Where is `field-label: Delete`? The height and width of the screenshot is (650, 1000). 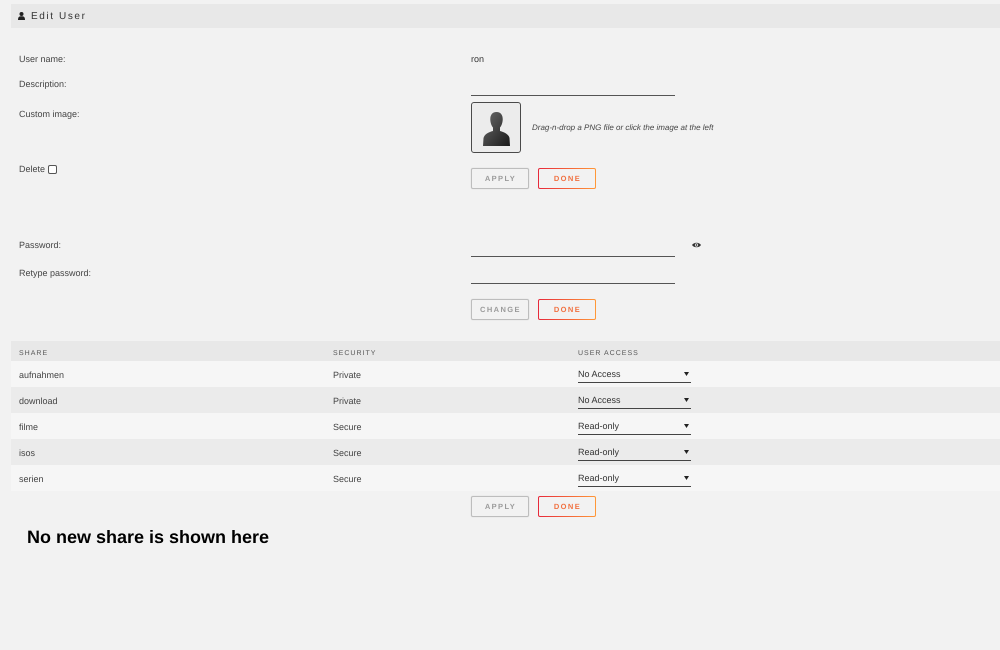
field-label: Delete is located at coordinates (32, 169).